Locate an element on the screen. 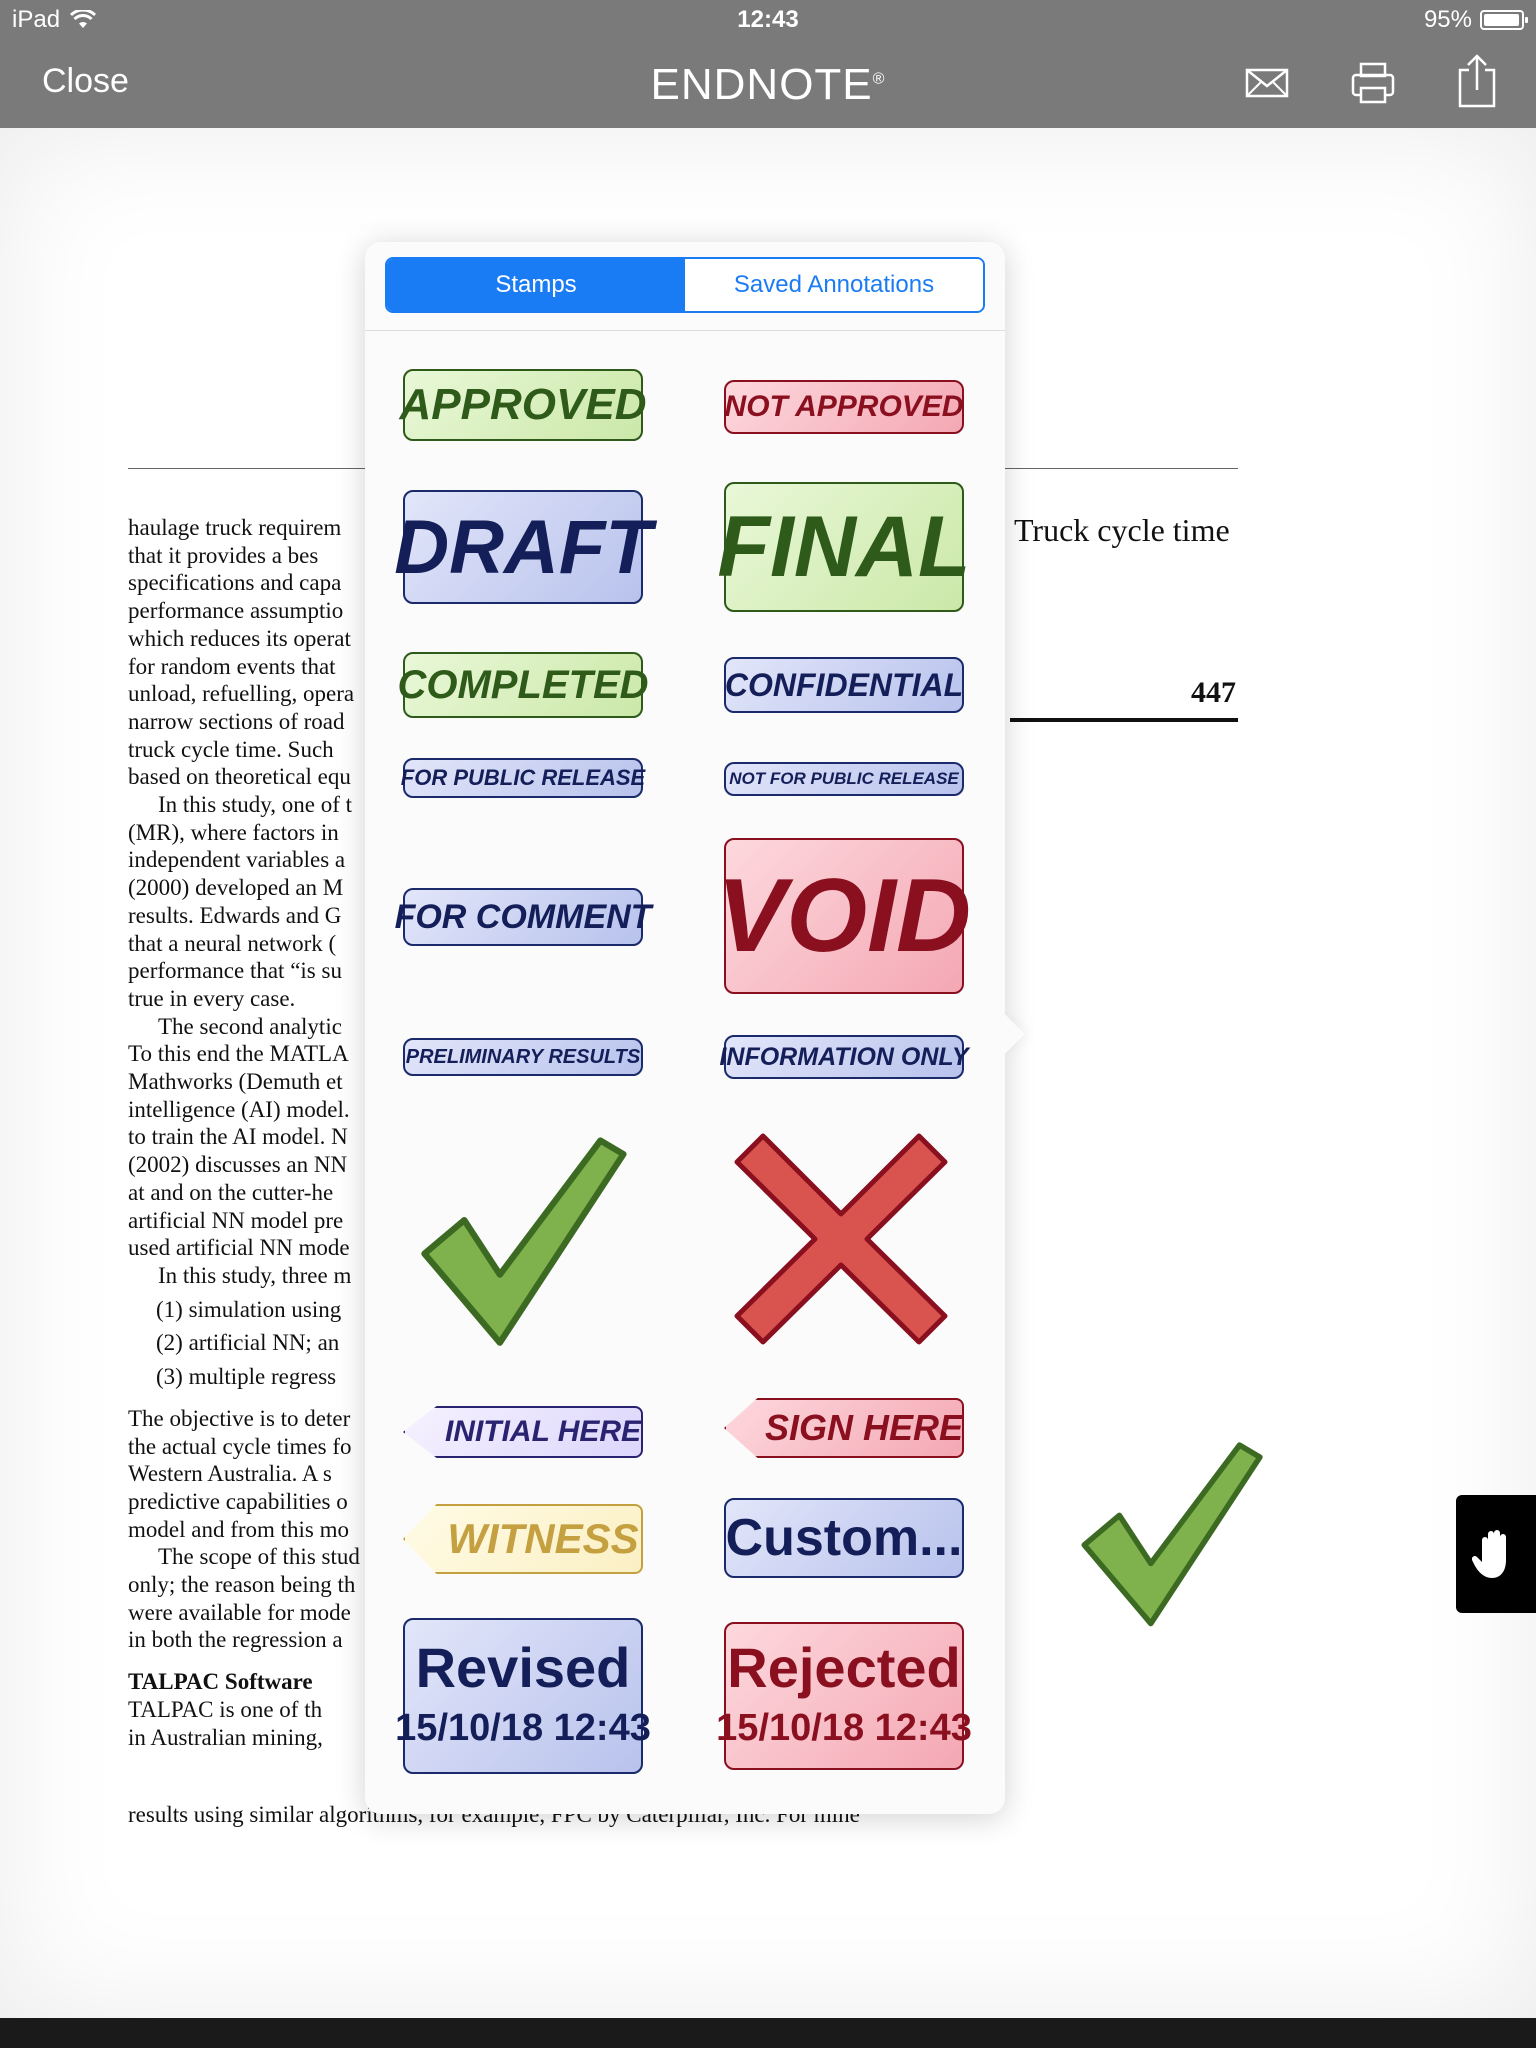  document-line: Mathworks (Demuth et is located at coordinates (235, 1082).